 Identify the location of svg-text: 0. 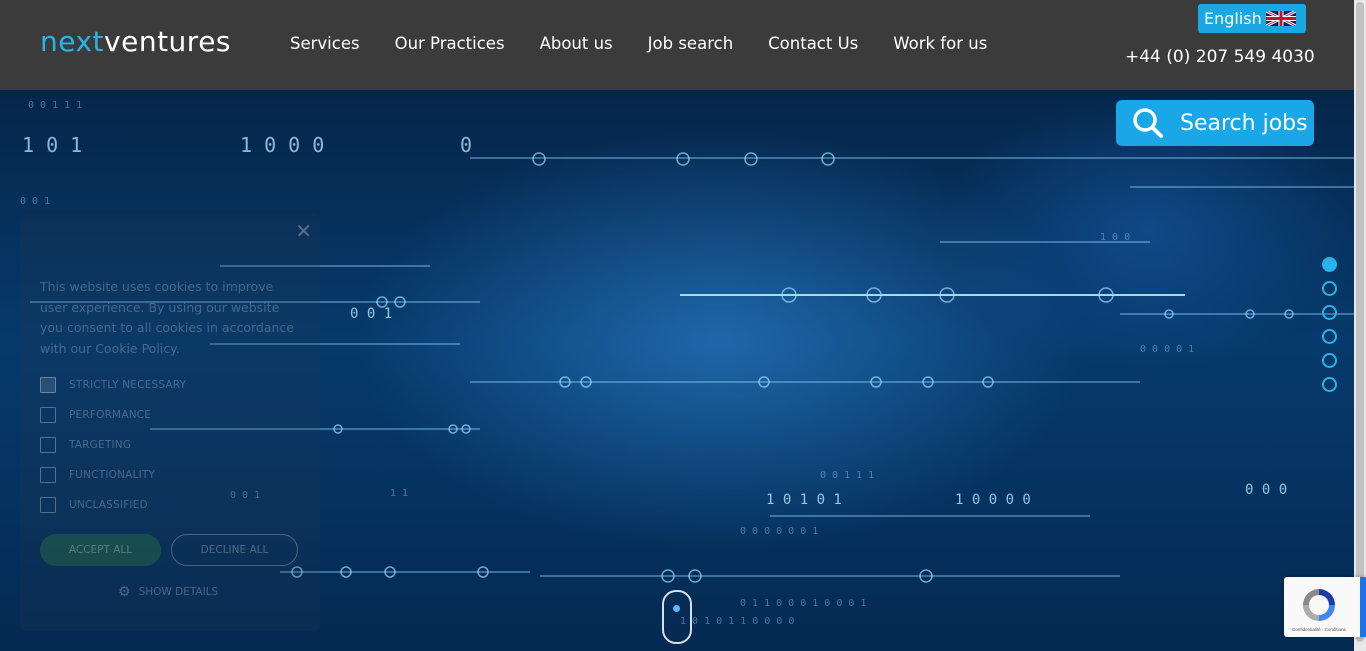
(466, 145).